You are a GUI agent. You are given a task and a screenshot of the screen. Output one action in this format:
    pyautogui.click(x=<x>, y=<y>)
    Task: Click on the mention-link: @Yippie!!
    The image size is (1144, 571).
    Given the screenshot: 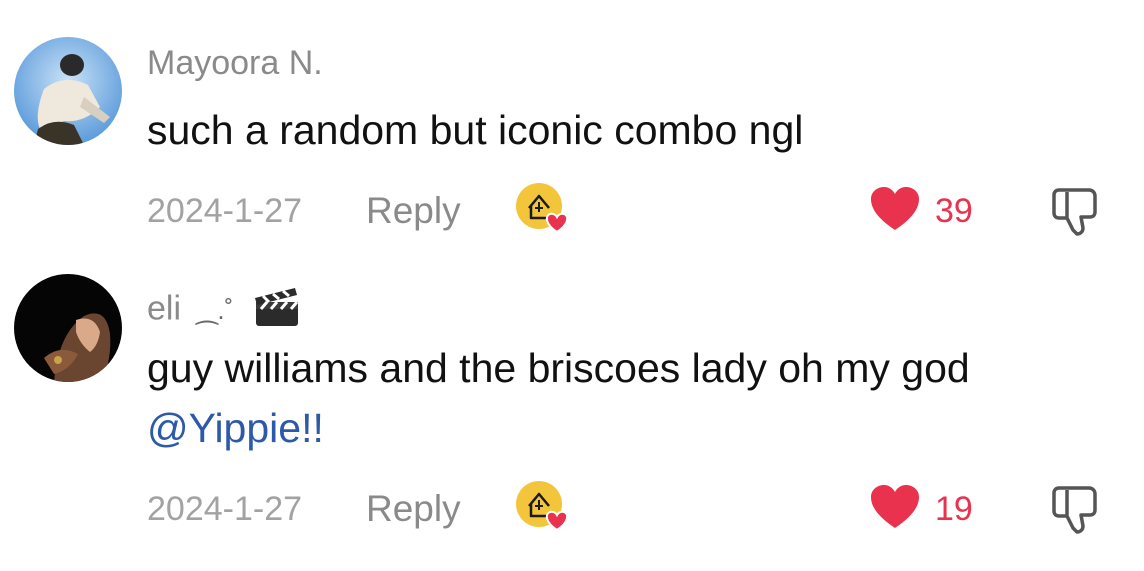 What is the action you would take?
    pyautogui.click(x=235, y=428)
    